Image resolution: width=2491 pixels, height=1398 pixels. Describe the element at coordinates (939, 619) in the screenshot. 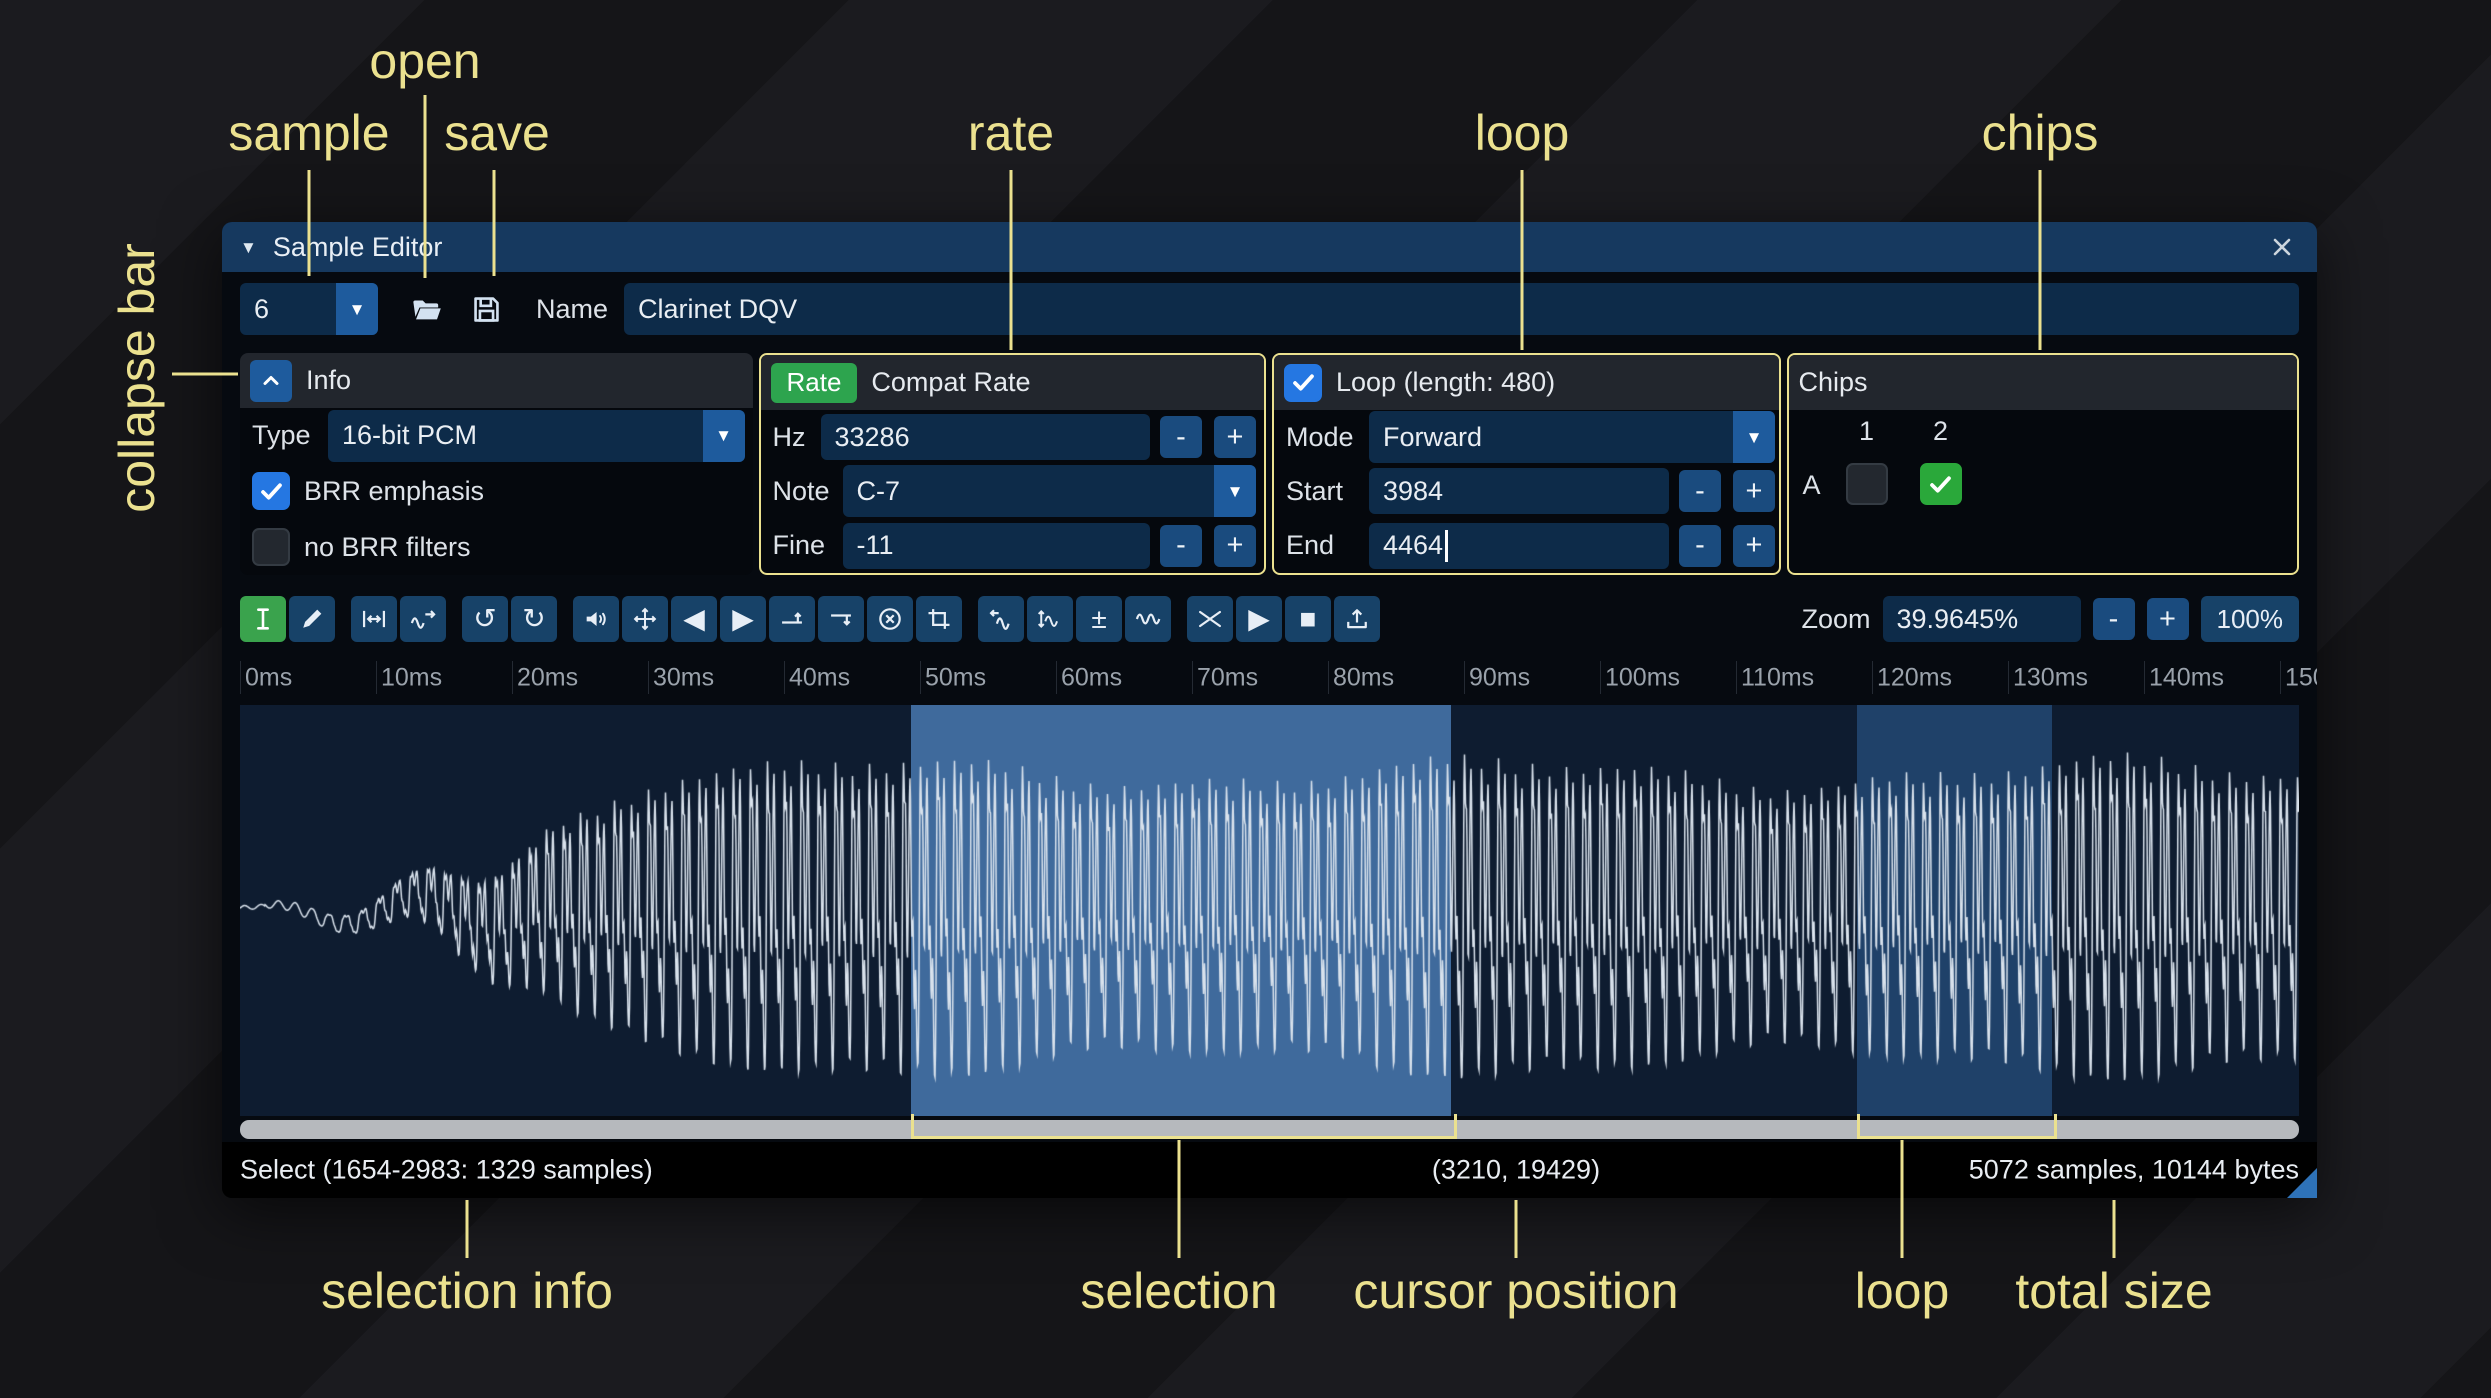

I see `trim-button` at that location.